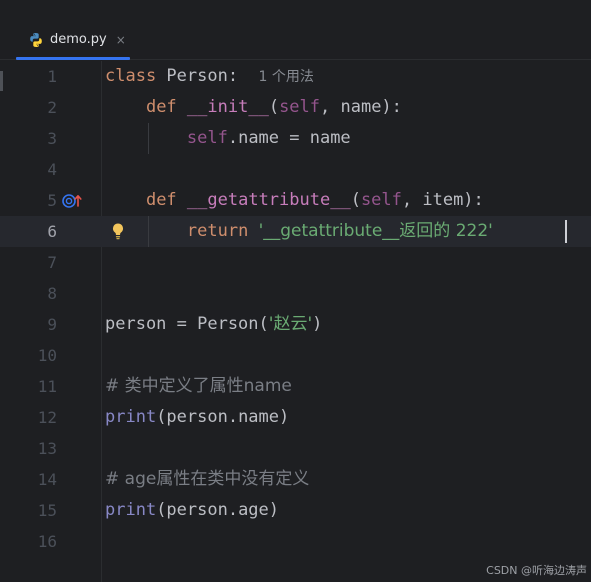 This screenshot has height=582, width=591. I want to click on code-line: 11 # 类中定义了属性name, so click(295, 386).